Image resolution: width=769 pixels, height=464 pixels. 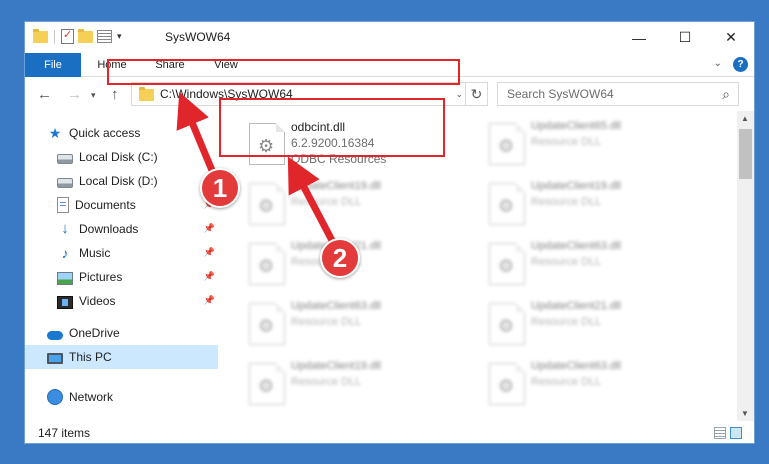 What do you see at coordinates (340, 258) in the screenshot?
I see `step-2-badge: 2` at bounding box center [340, 258].